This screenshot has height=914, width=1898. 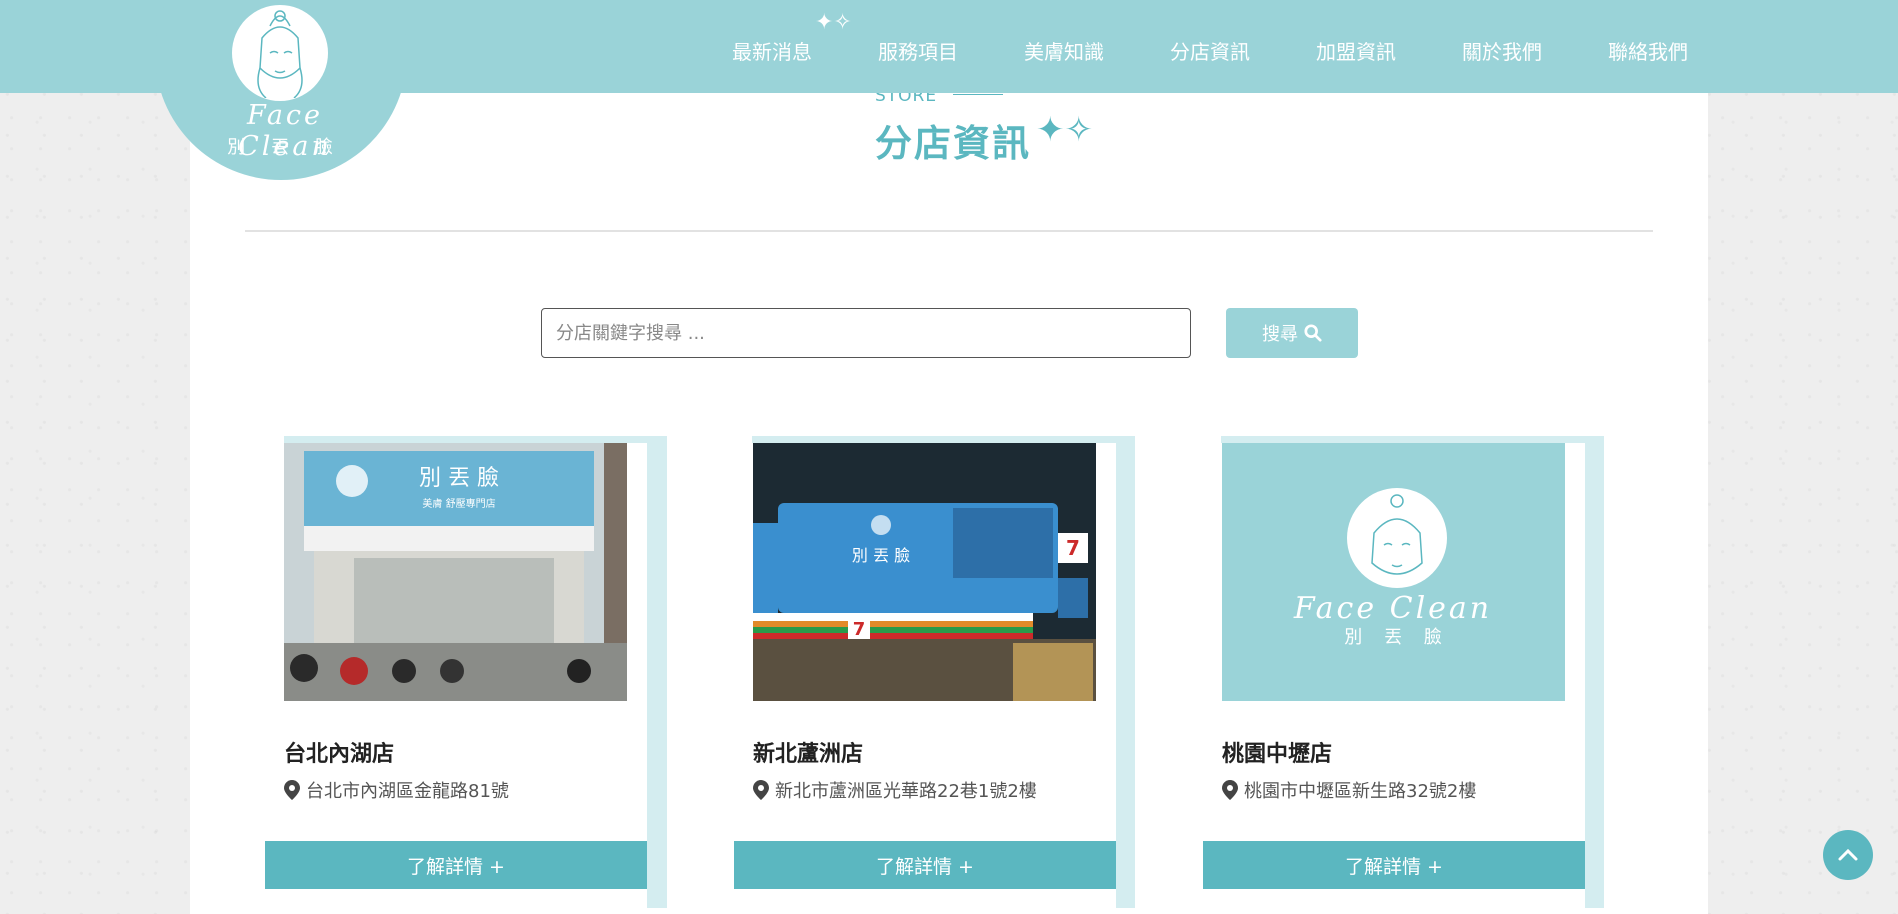 I want to click on nav-item-franchise: 加盟資訊, so click(x=1356, y=50).